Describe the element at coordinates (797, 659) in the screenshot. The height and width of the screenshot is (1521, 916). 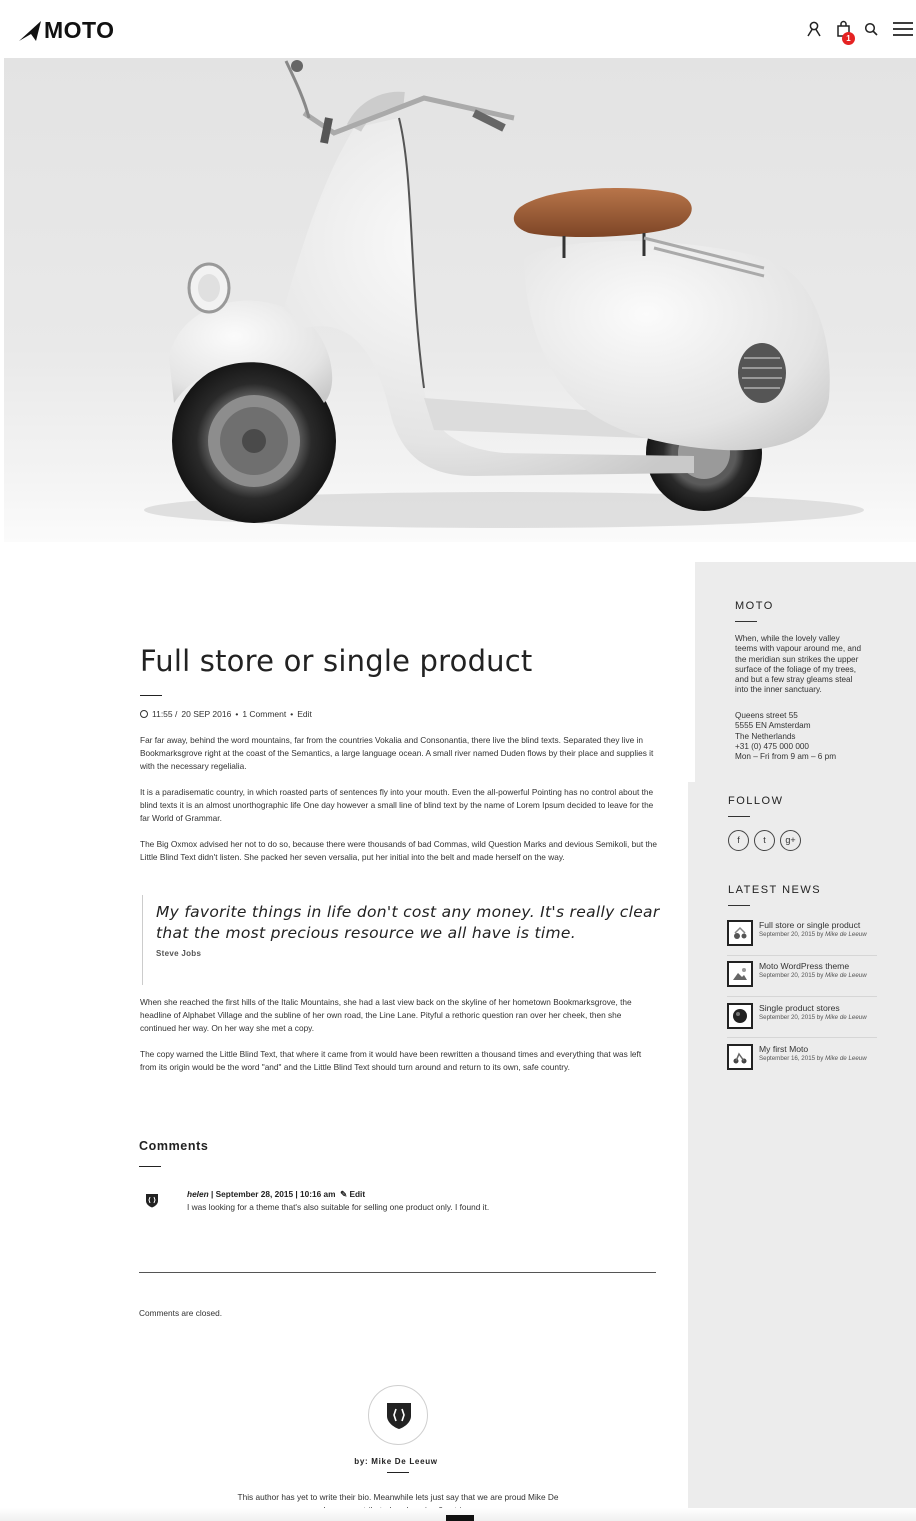
I see `about-text-line: the meridian sun strikes the upper` at that location.